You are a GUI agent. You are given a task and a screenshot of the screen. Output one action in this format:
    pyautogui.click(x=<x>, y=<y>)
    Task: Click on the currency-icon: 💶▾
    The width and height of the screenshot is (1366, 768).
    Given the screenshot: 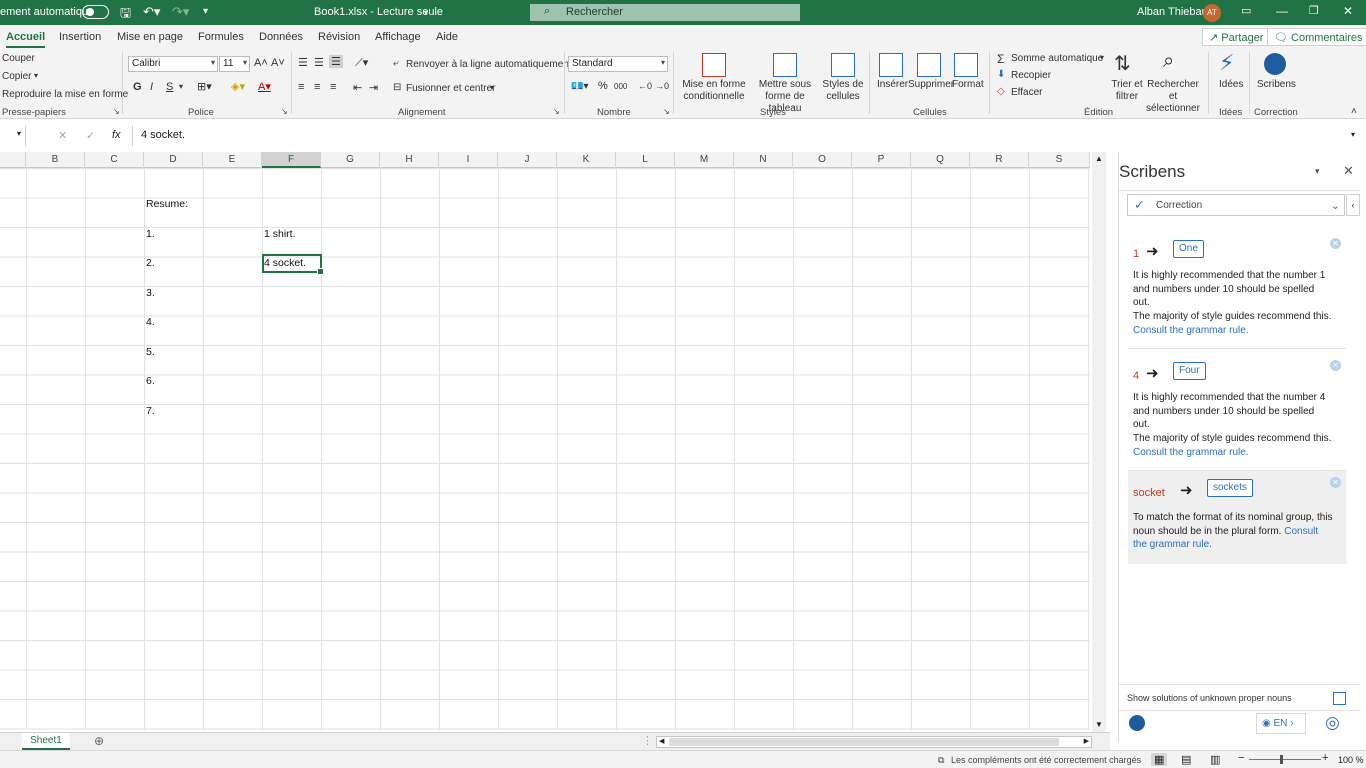 What is the action you would take?
    pyautogui.click(x=579, y=86)
    